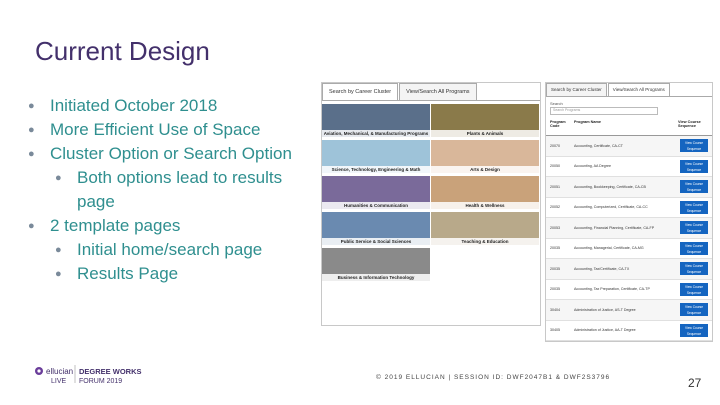 Image resolution: width=720 pixels, height=405 pixels. Describe the element at coordinates (695, 383) in the screenshot. I see `page-number: 27` at that location.